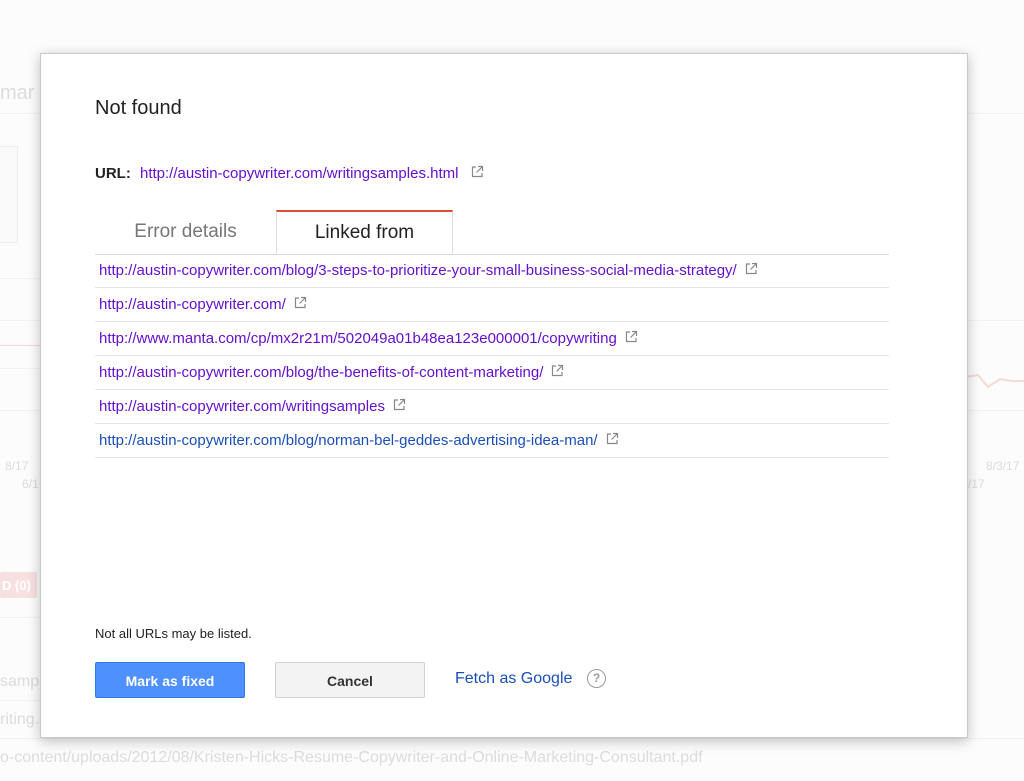 The height and width of the screenshot is (781, 1024). What do you see at coordinates (513, 679) in the screenshot?
I see `fetch-as-google-link: Fetch as Google` at bounding box center [513, 679].